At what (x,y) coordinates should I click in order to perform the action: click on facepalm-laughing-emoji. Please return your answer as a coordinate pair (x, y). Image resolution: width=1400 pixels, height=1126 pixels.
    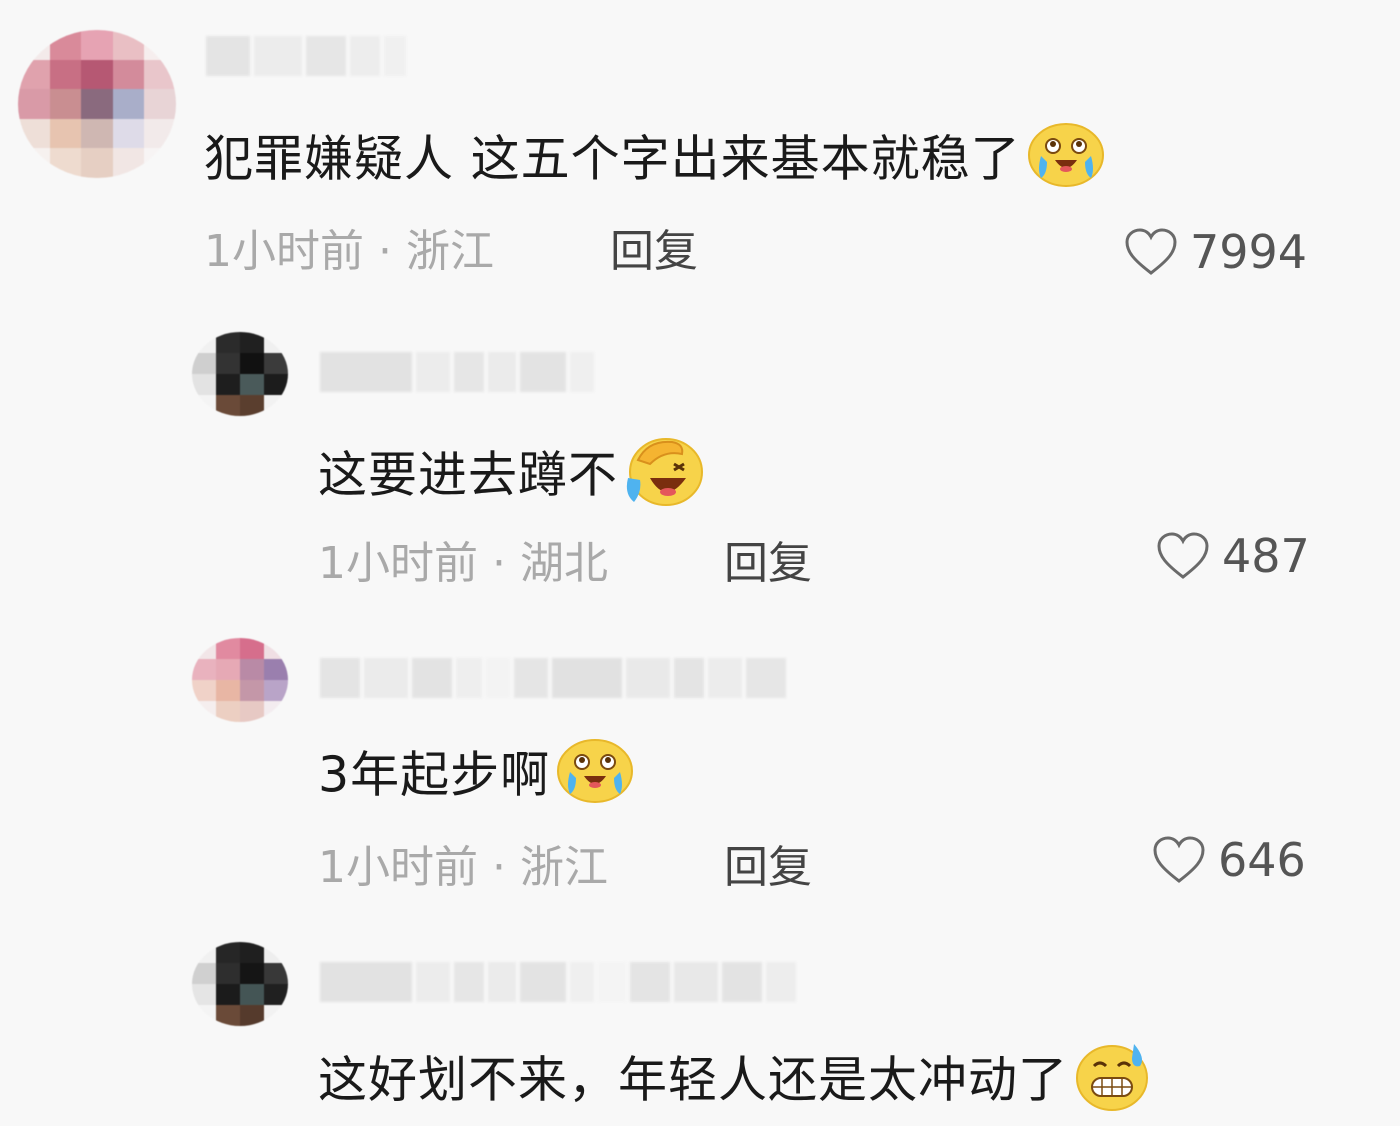
    Looking at the image, I should click on (664, 478).